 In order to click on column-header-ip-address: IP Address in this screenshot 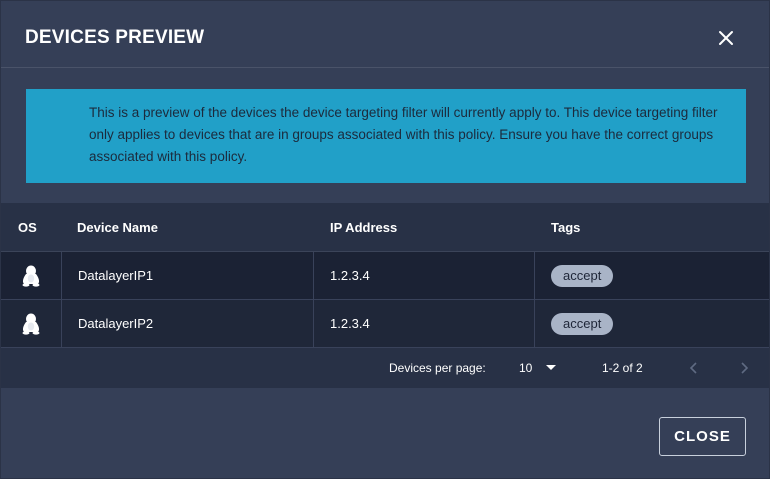, I will do `click(363, 227)`.